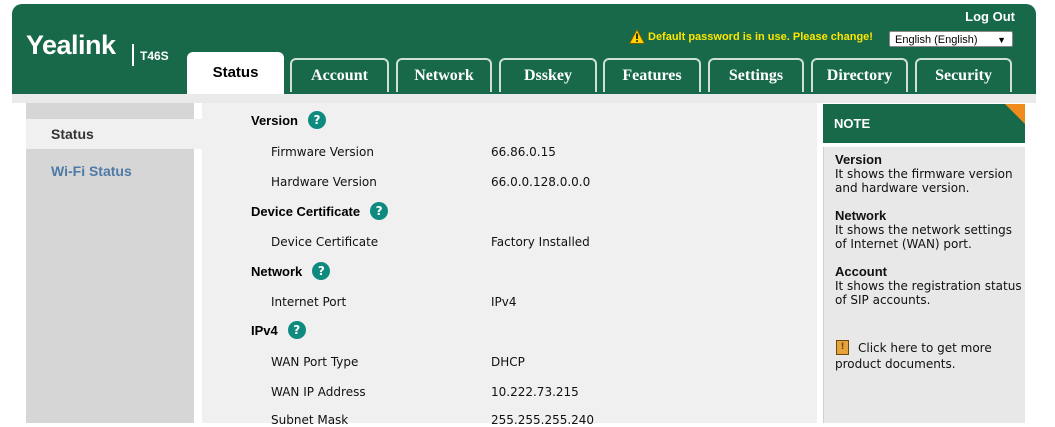  Describe the element at coordinates (540, 242) in the screenshot. I see `field-value: Factory Installed` at that location.